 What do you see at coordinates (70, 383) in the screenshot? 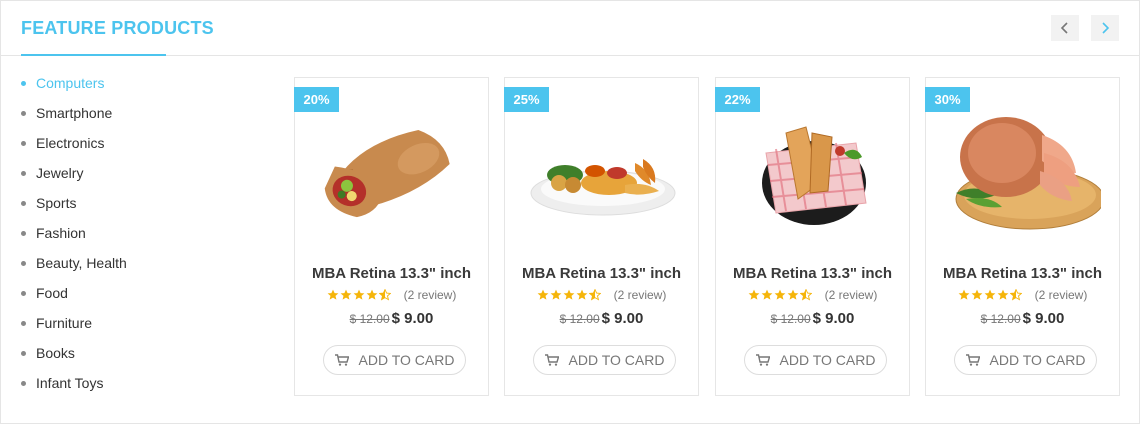
I see `category-label: Infant Toys` at bounding box center [70, 383].